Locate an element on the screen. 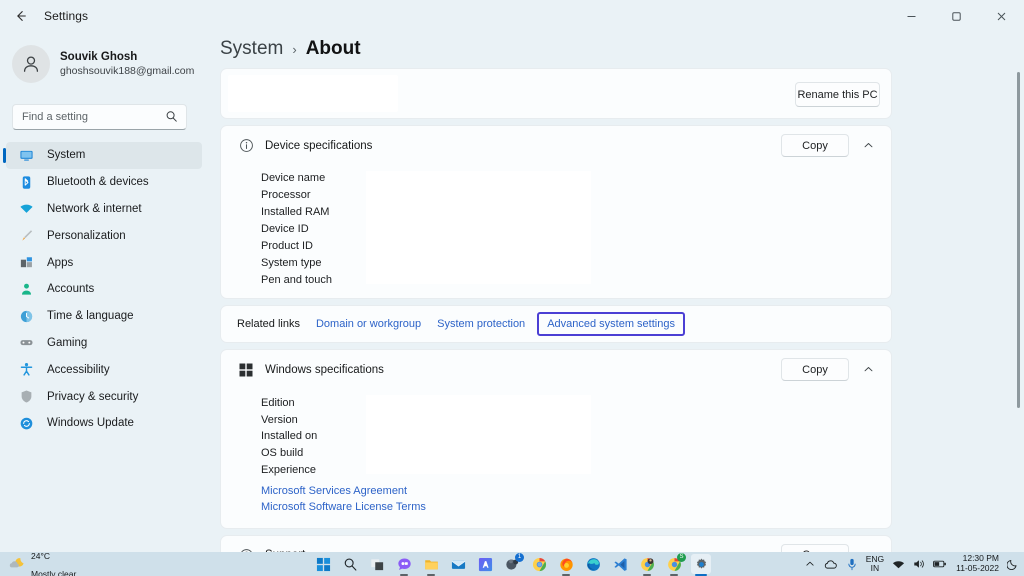  support-card: Support Copy is located at coordinates (556, 543).